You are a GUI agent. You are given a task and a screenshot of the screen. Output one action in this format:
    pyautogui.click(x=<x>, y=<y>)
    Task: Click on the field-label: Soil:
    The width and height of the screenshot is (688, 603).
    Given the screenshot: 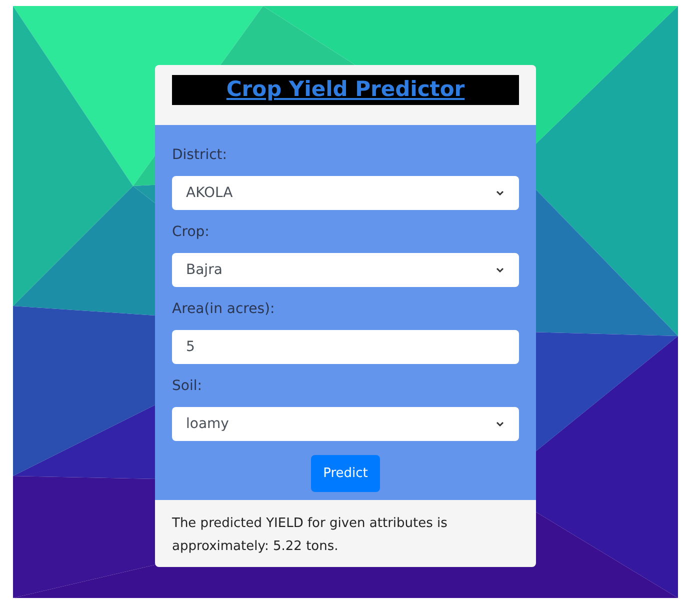 What is the action you would take?
    pyautogui.click(x=187, y=386)
    